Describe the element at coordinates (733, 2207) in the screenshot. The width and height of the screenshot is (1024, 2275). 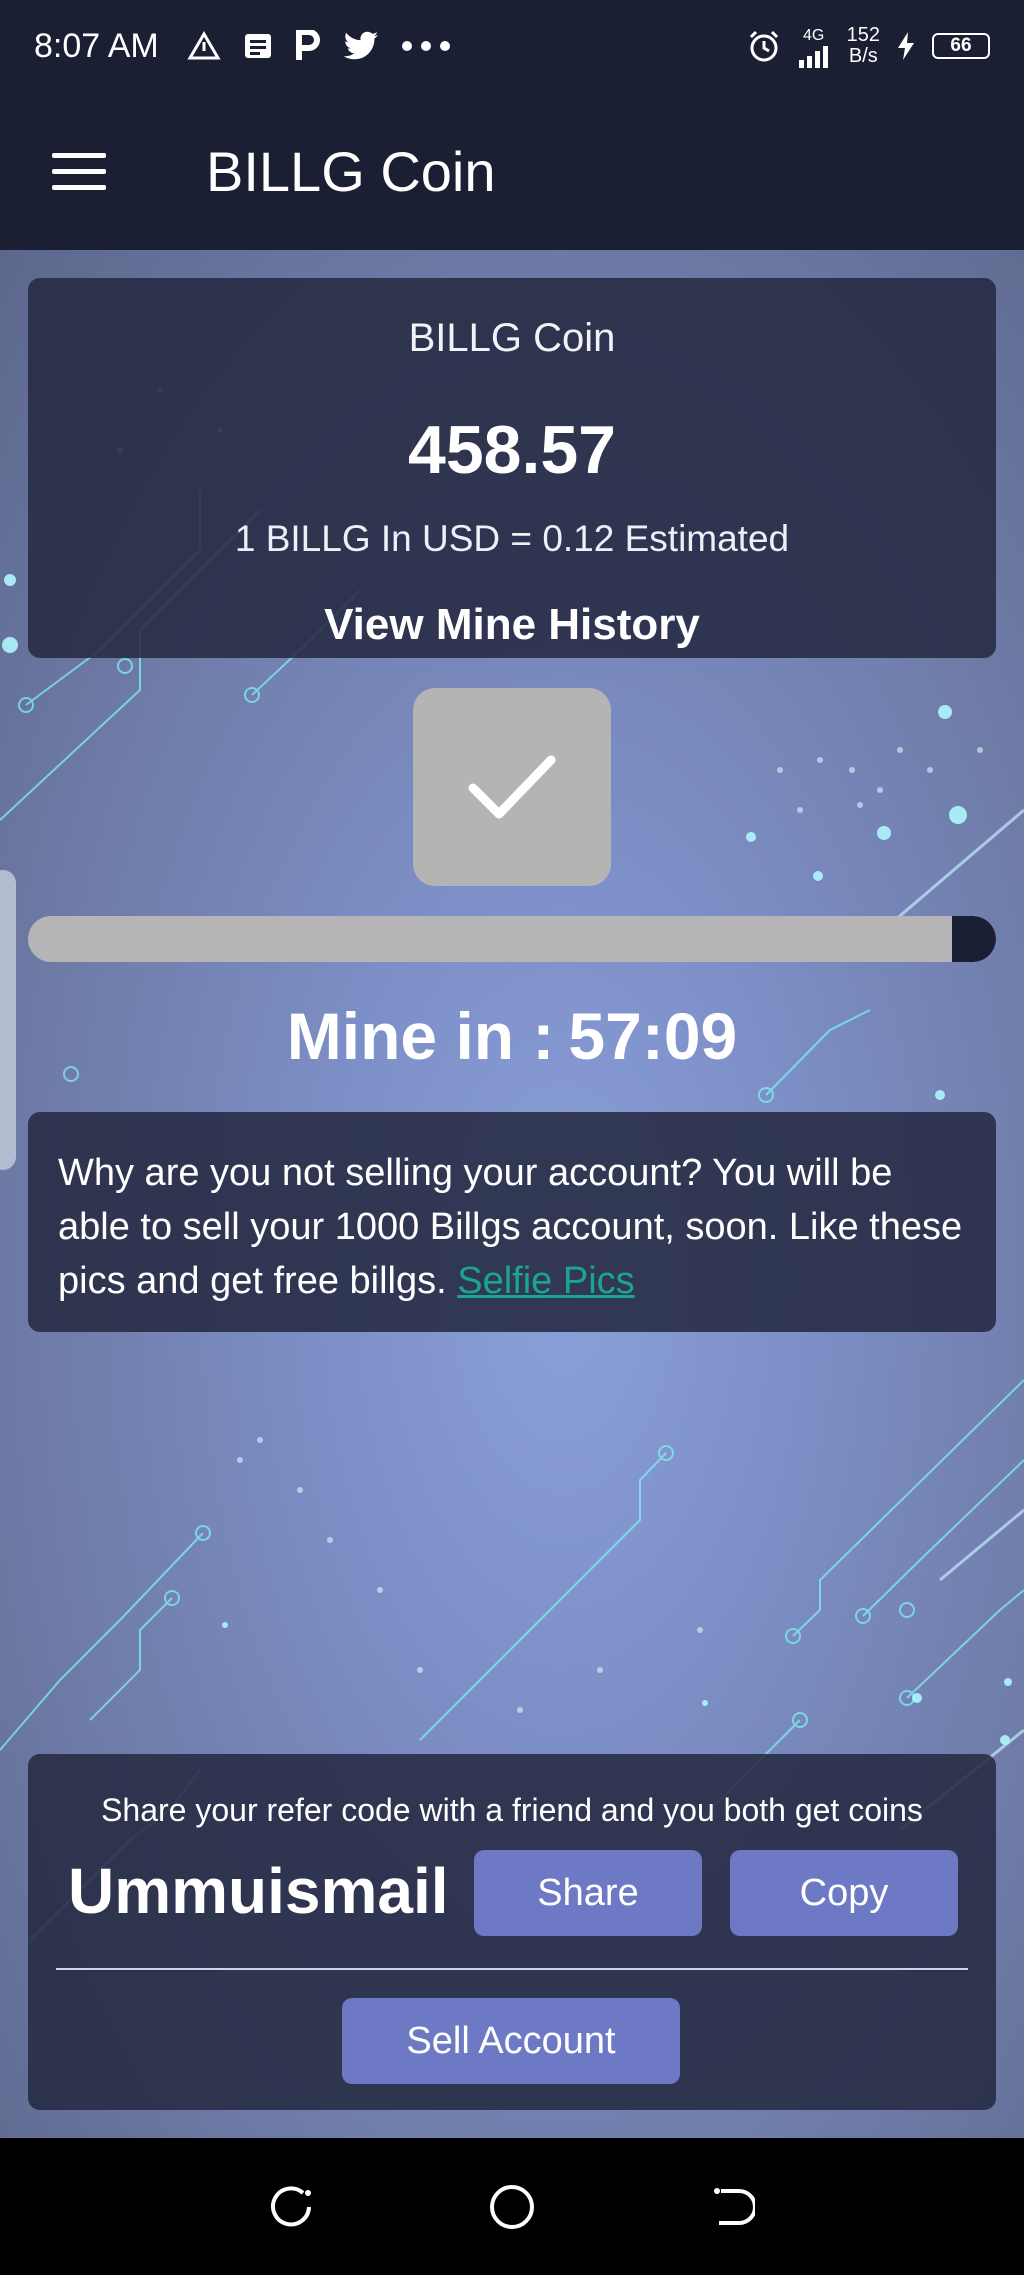
I see `back-icon` at that location.